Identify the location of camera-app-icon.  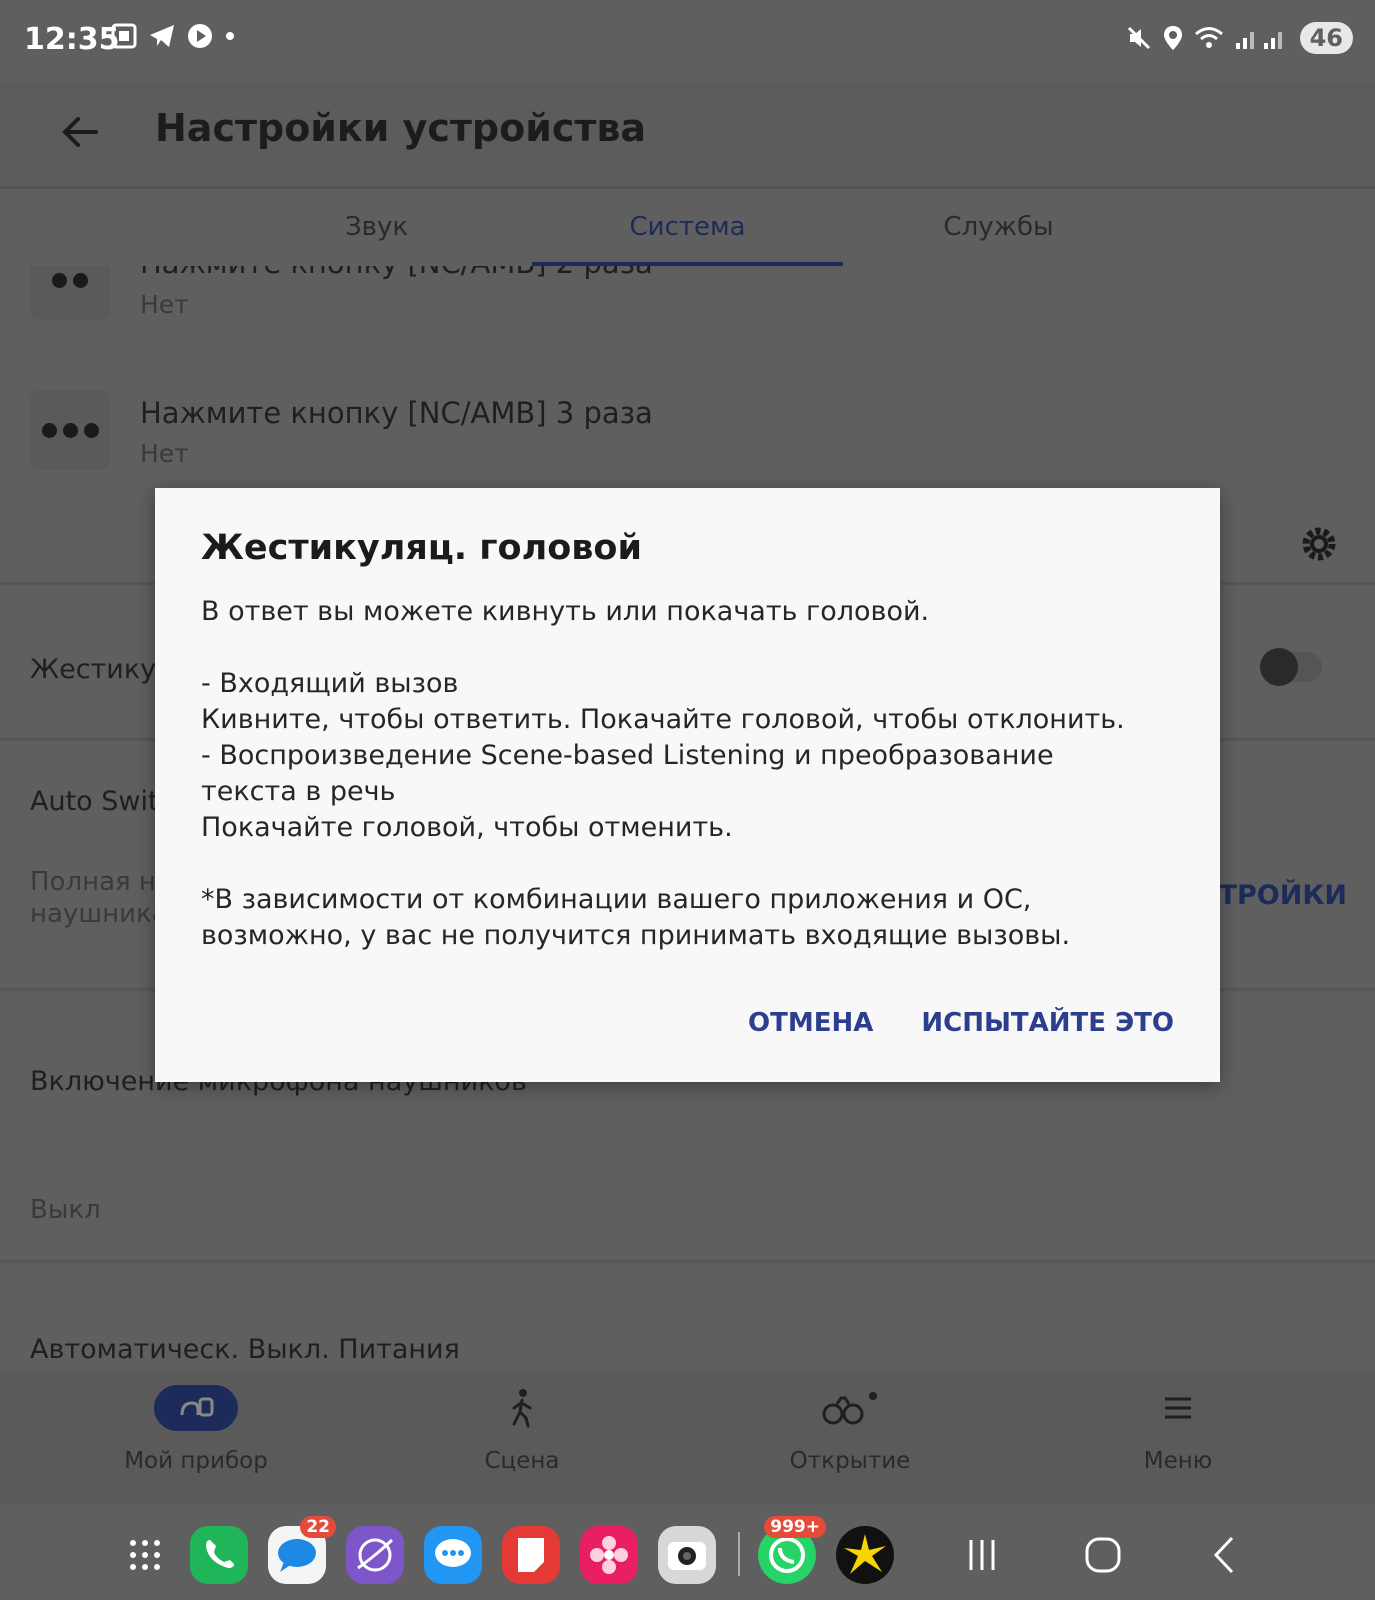
(687, 1555).